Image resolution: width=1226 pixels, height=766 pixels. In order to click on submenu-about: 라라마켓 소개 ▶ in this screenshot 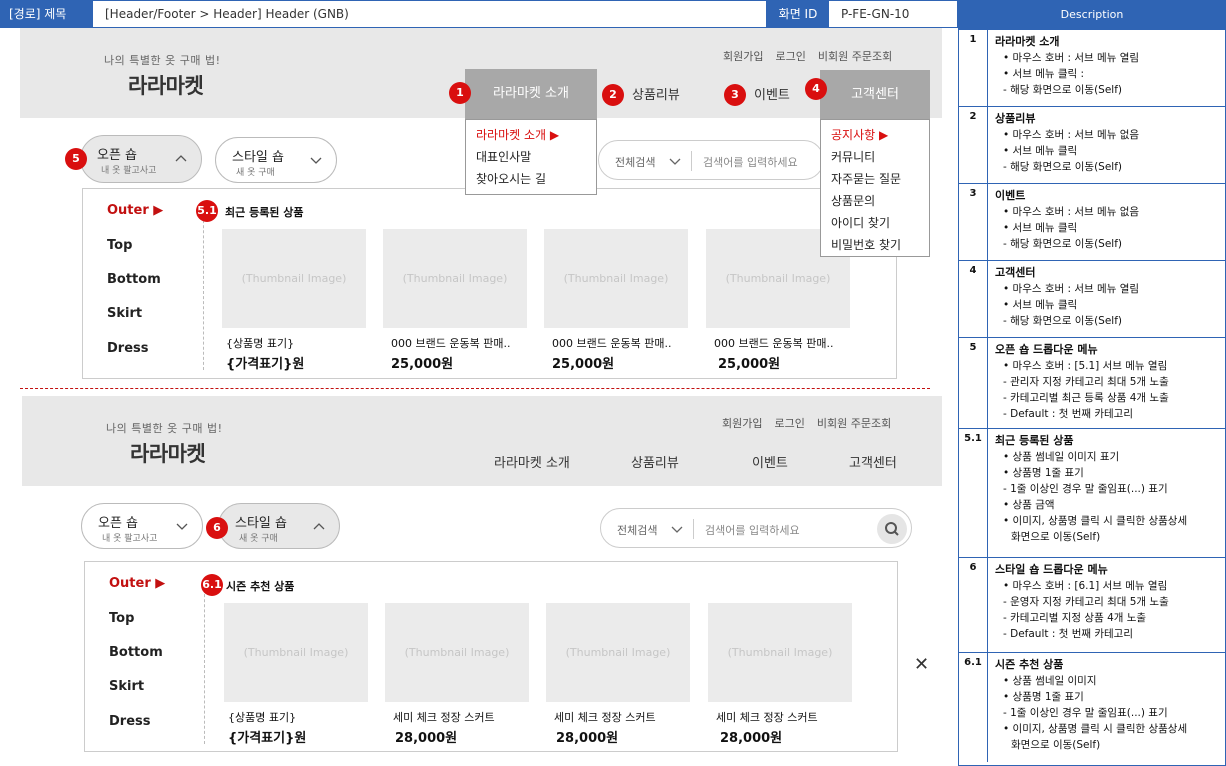, I will do `click(531, 135)`.